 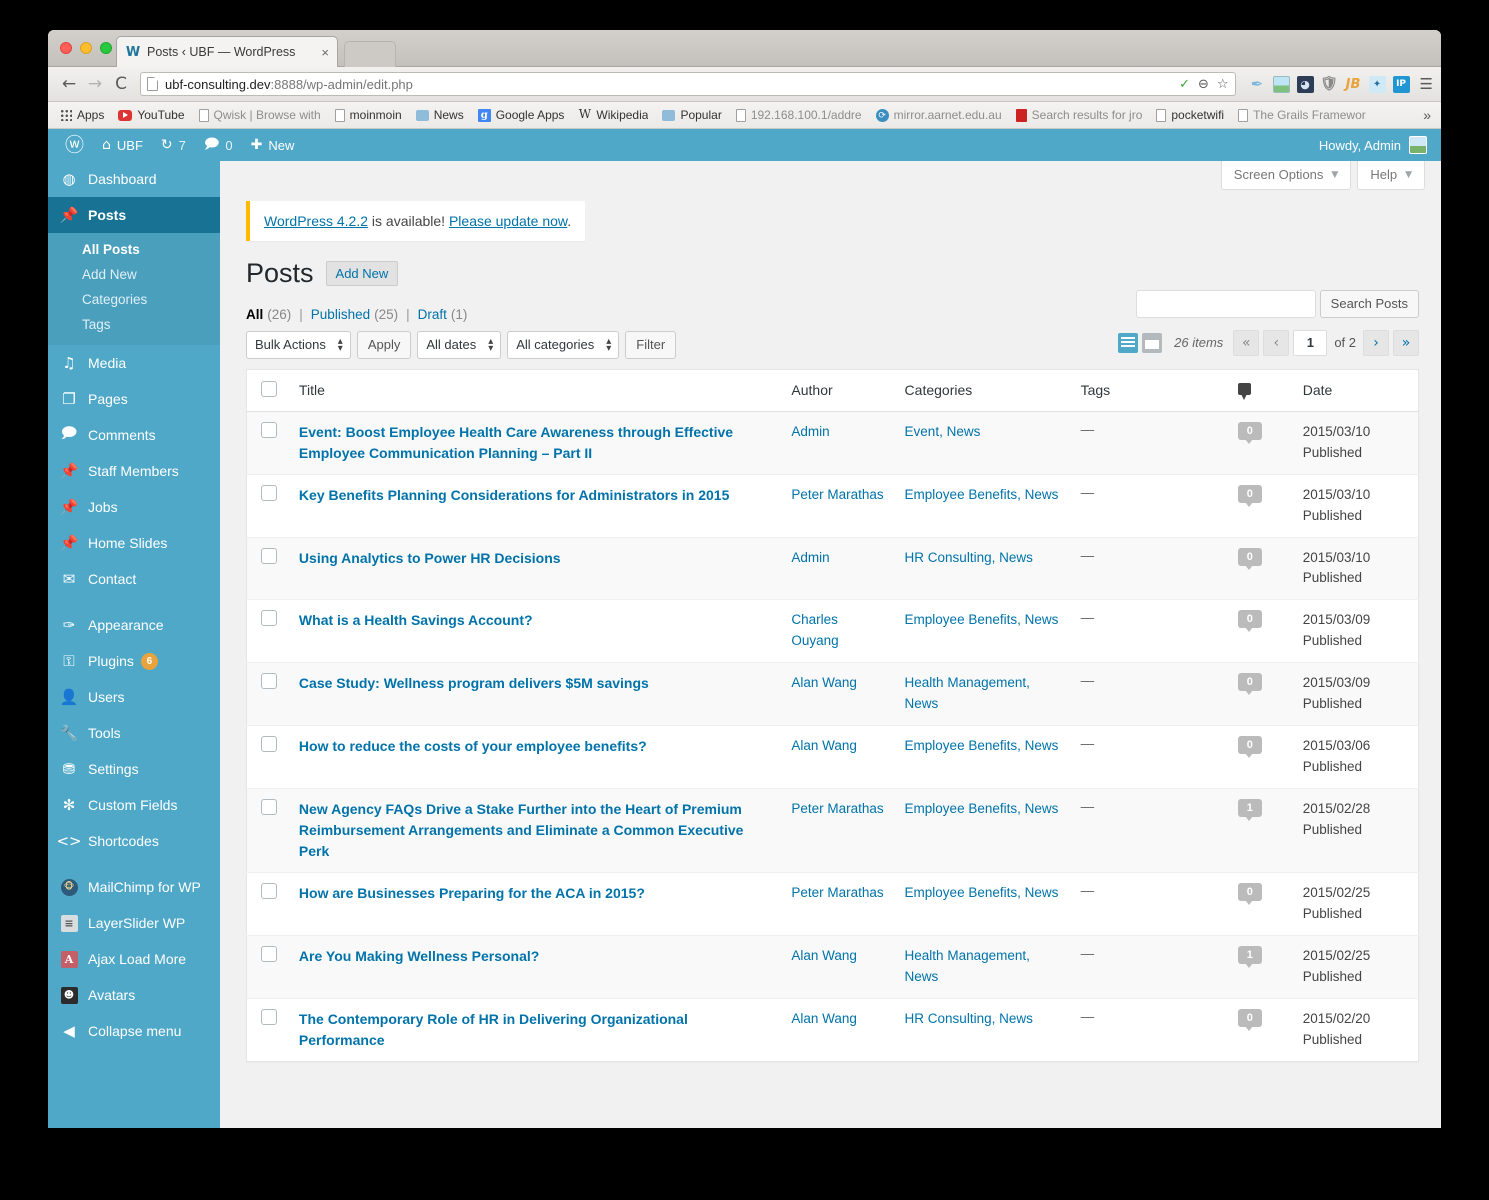 What do you see at coordinates (340, 314) in the screenshot?
I see `filter-published-link: Published` at bounding box center [340, 314].